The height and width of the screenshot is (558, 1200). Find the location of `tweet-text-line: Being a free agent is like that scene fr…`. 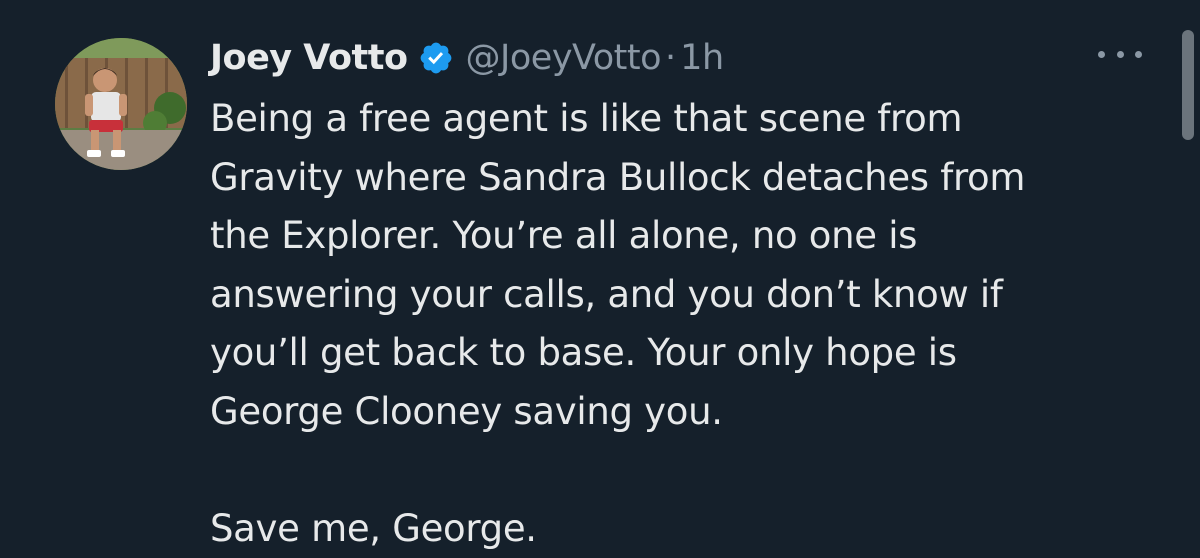

tweet-text-line: Being a free agent is like that scene fr… is located at coordinates (690, 119).